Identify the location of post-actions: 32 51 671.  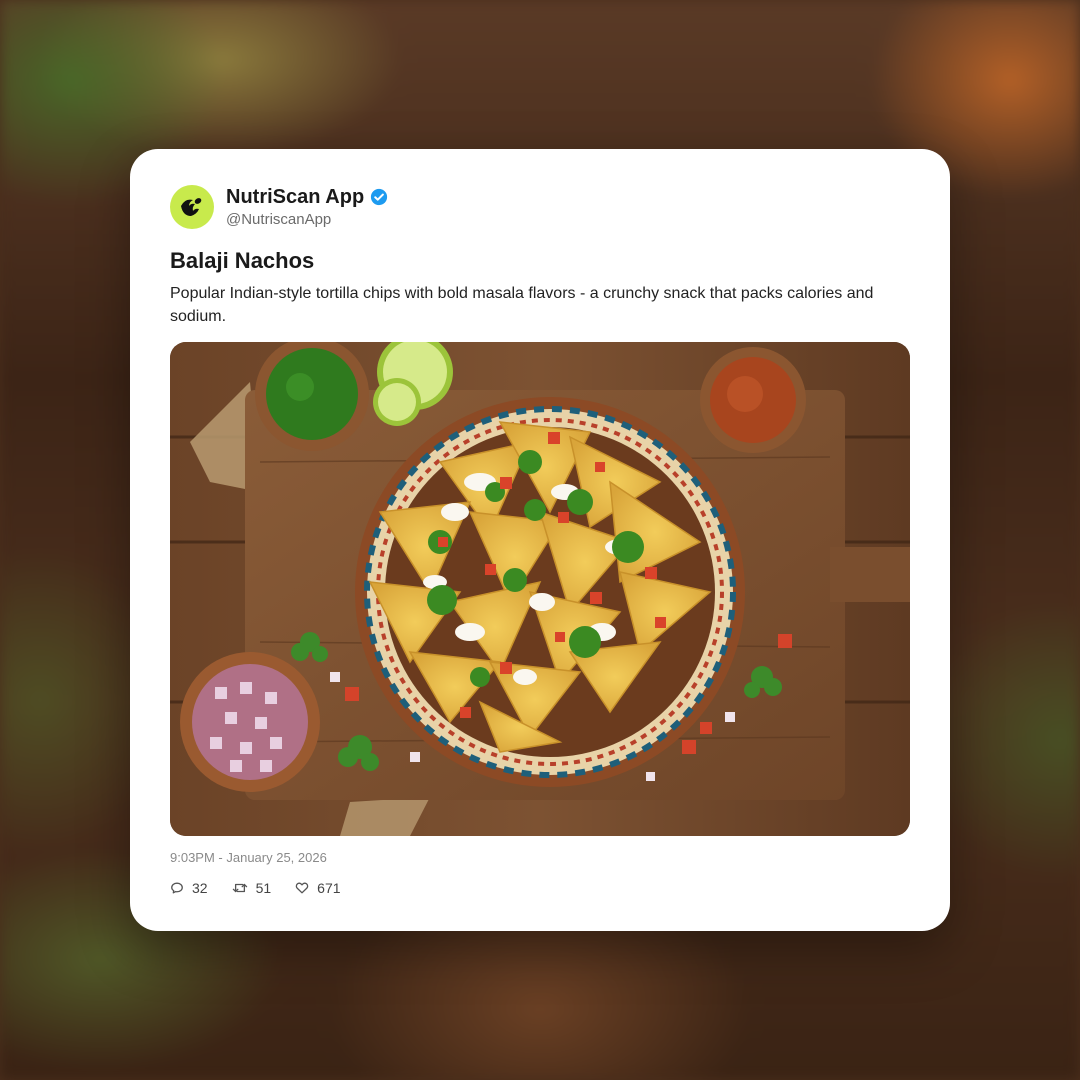
(267, 888).